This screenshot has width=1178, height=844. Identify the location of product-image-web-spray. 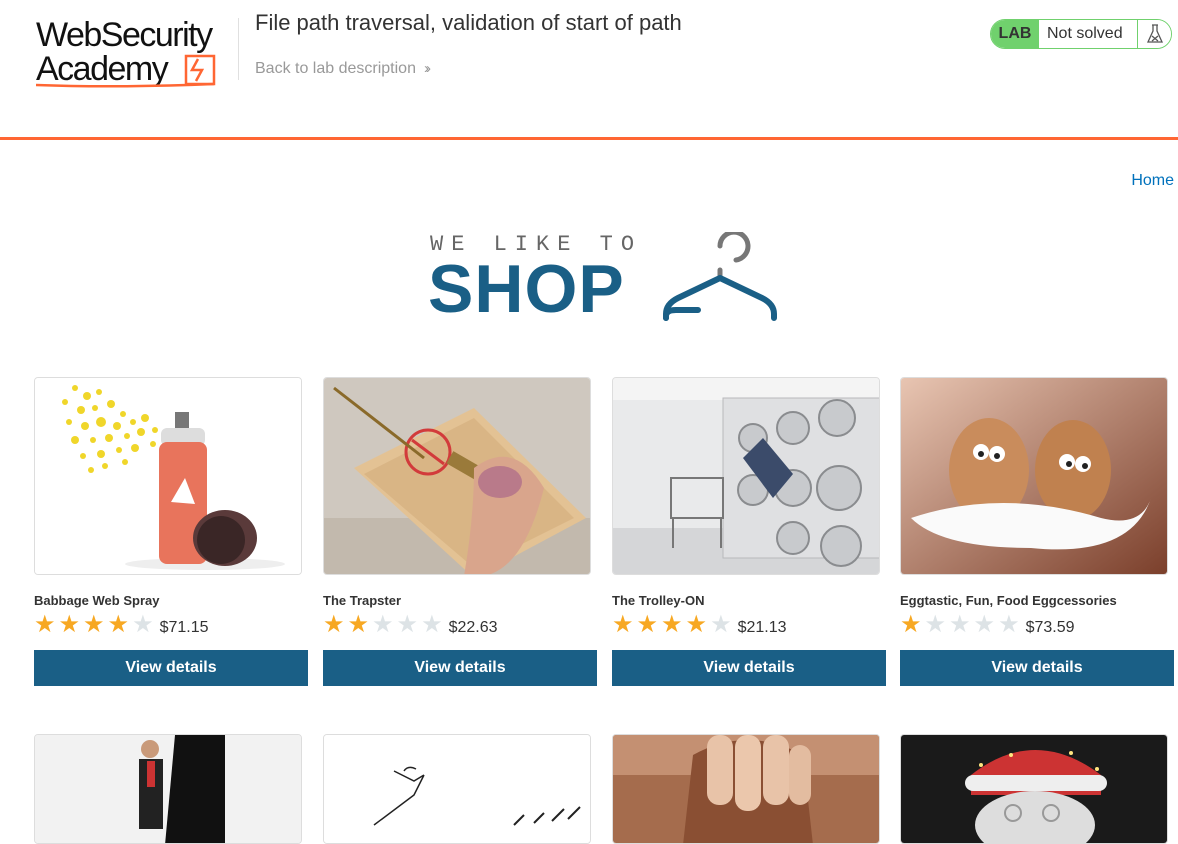
(168, 476).